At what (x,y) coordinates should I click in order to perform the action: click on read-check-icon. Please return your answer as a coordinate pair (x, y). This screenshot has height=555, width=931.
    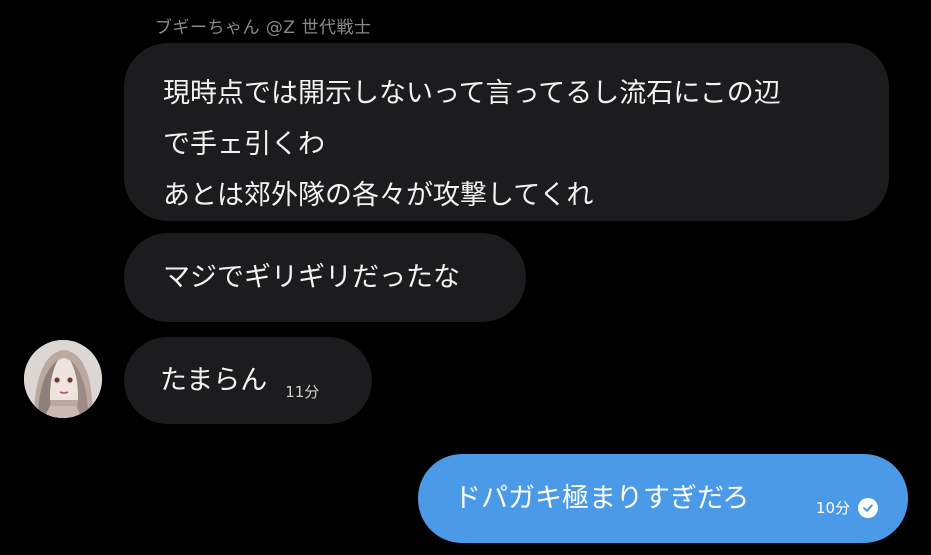
    Looking at the image, I should click on (868, 508).